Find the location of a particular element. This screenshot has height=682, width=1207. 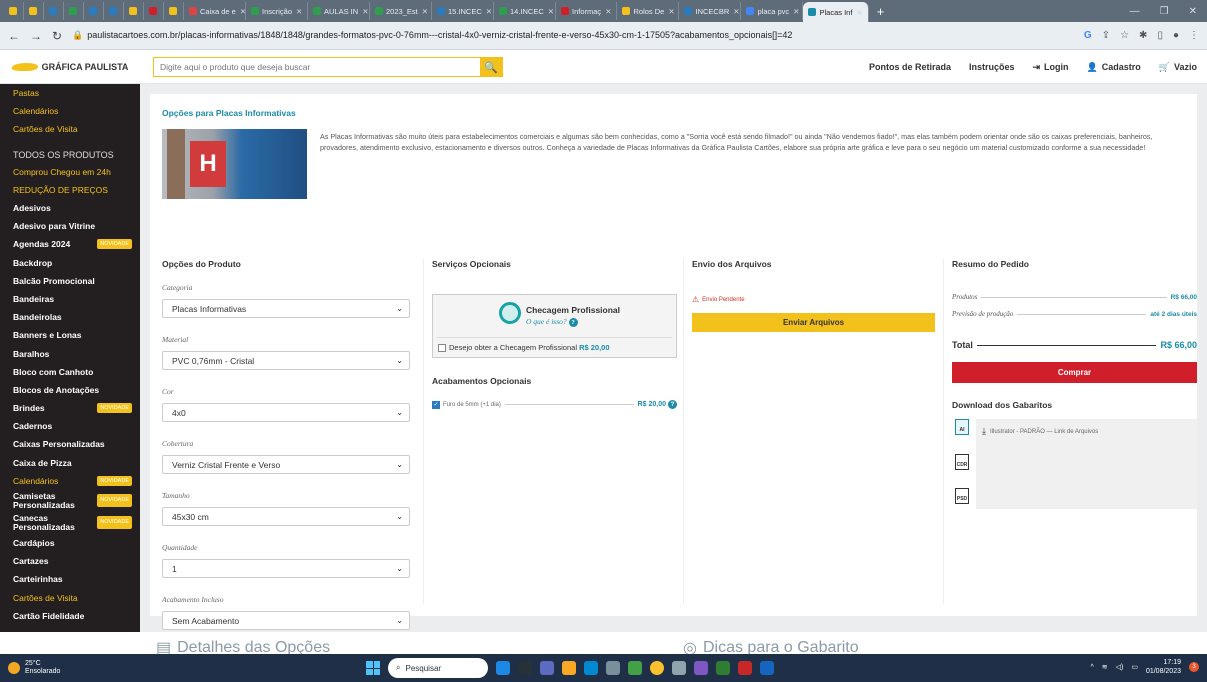

bing-app-icon is located at coordinates (503, 668).